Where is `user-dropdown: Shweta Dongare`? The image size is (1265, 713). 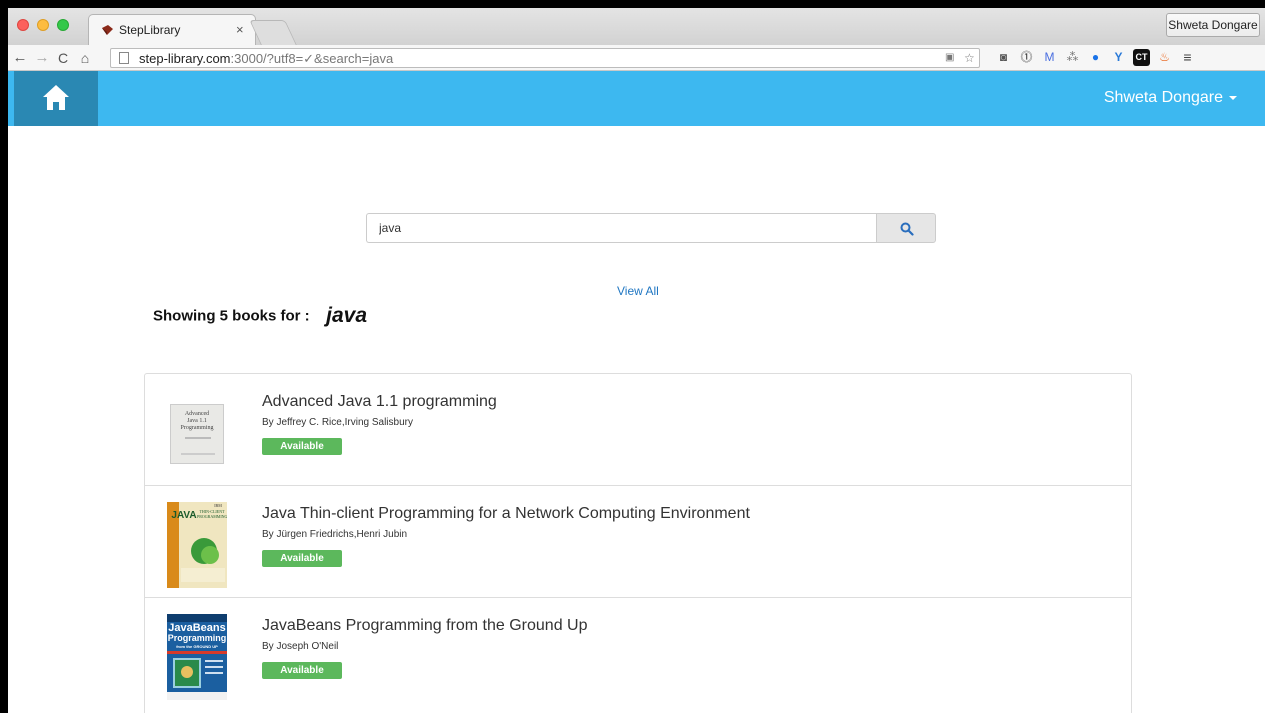 user-dropdown: Shweta Dongare is located at coordinates (1170, 98).